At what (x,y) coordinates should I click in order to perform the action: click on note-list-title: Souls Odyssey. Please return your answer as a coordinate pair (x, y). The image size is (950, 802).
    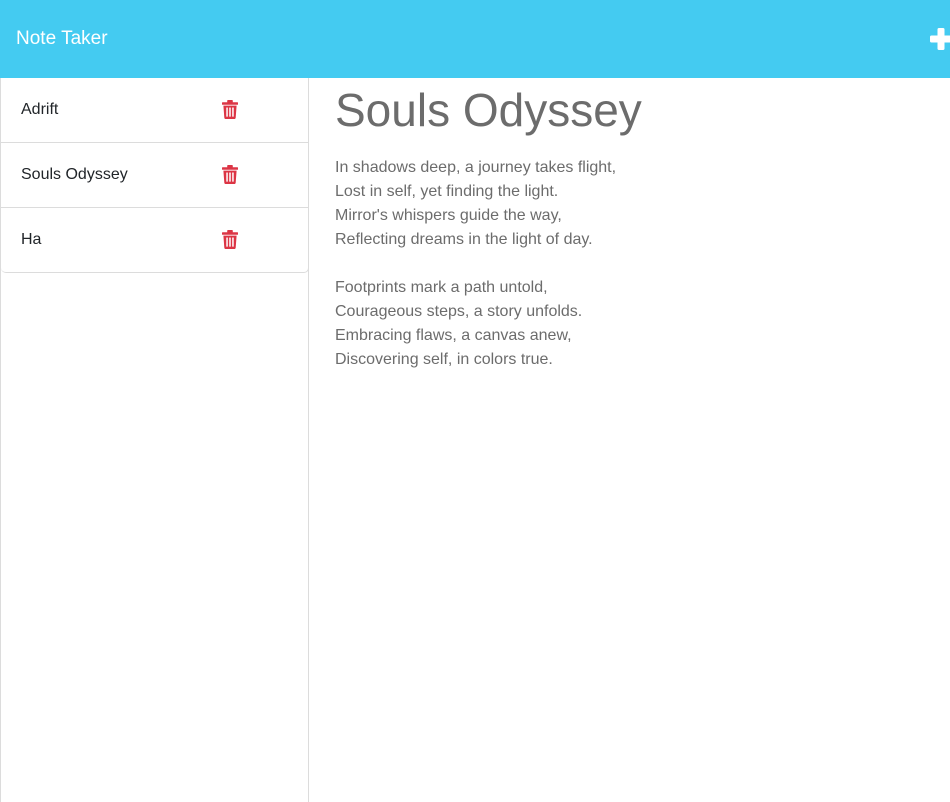
    Looking at the image, I should click on (74, 174).